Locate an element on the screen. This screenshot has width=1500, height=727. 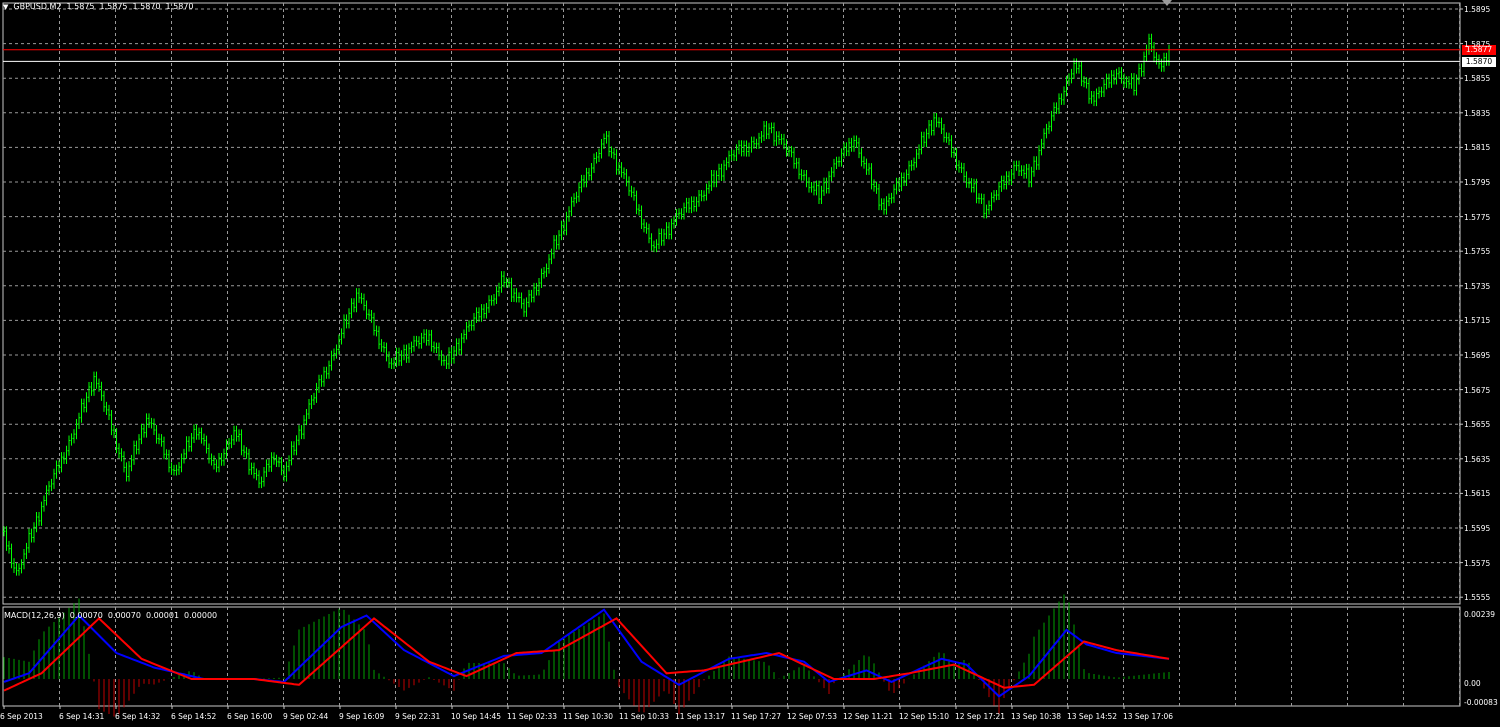
price-axis-label: 1.5775 is located at coordinates (1477, 217).